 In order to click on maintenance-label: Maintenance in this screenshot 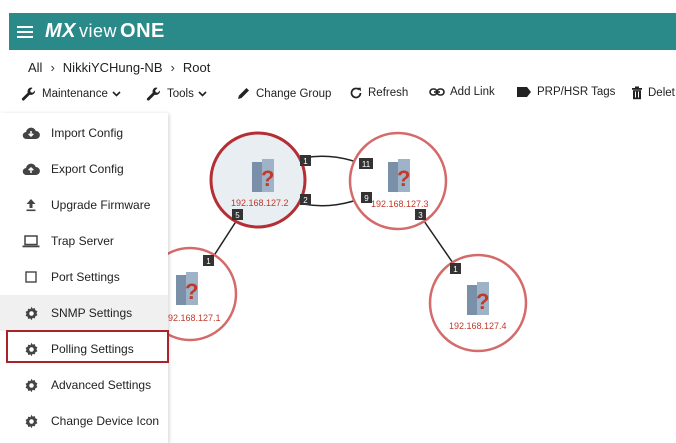, I will do `click(75, 94)`.